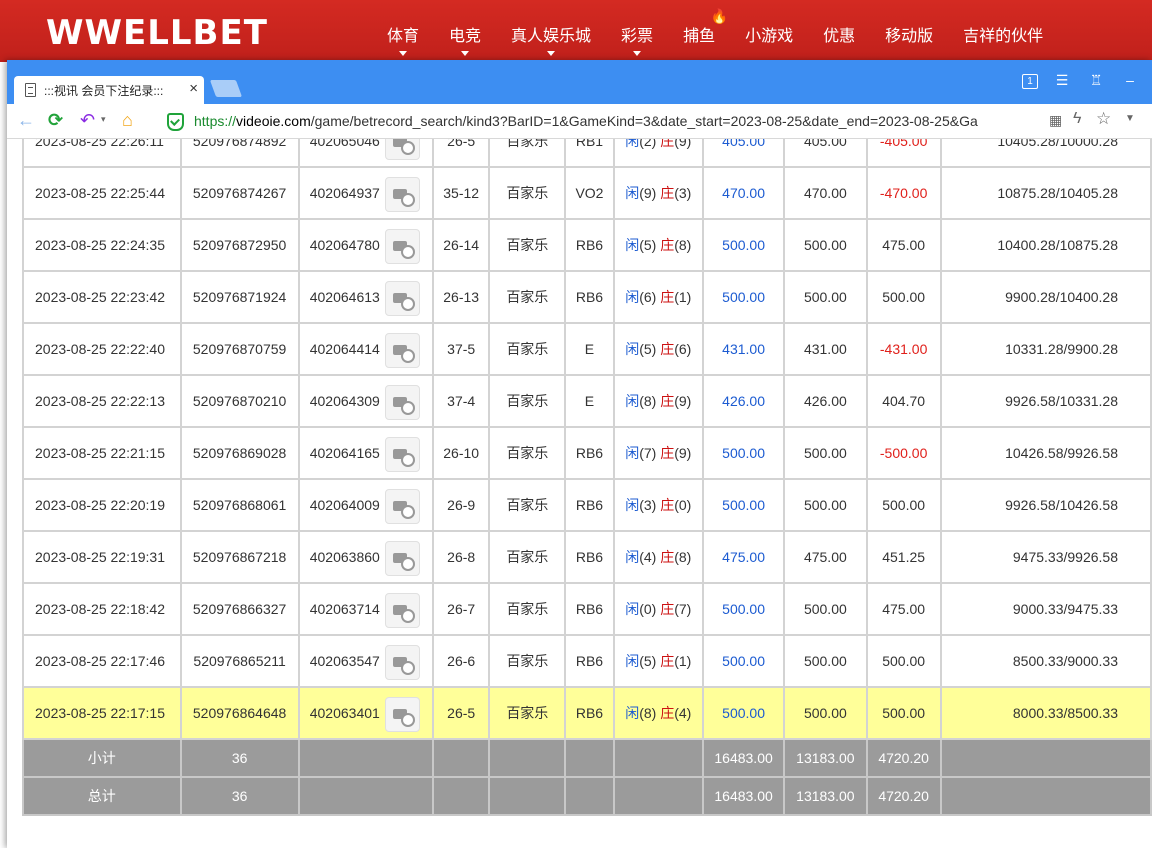  I want to click on round-number: 402063547, so click(344, 661).